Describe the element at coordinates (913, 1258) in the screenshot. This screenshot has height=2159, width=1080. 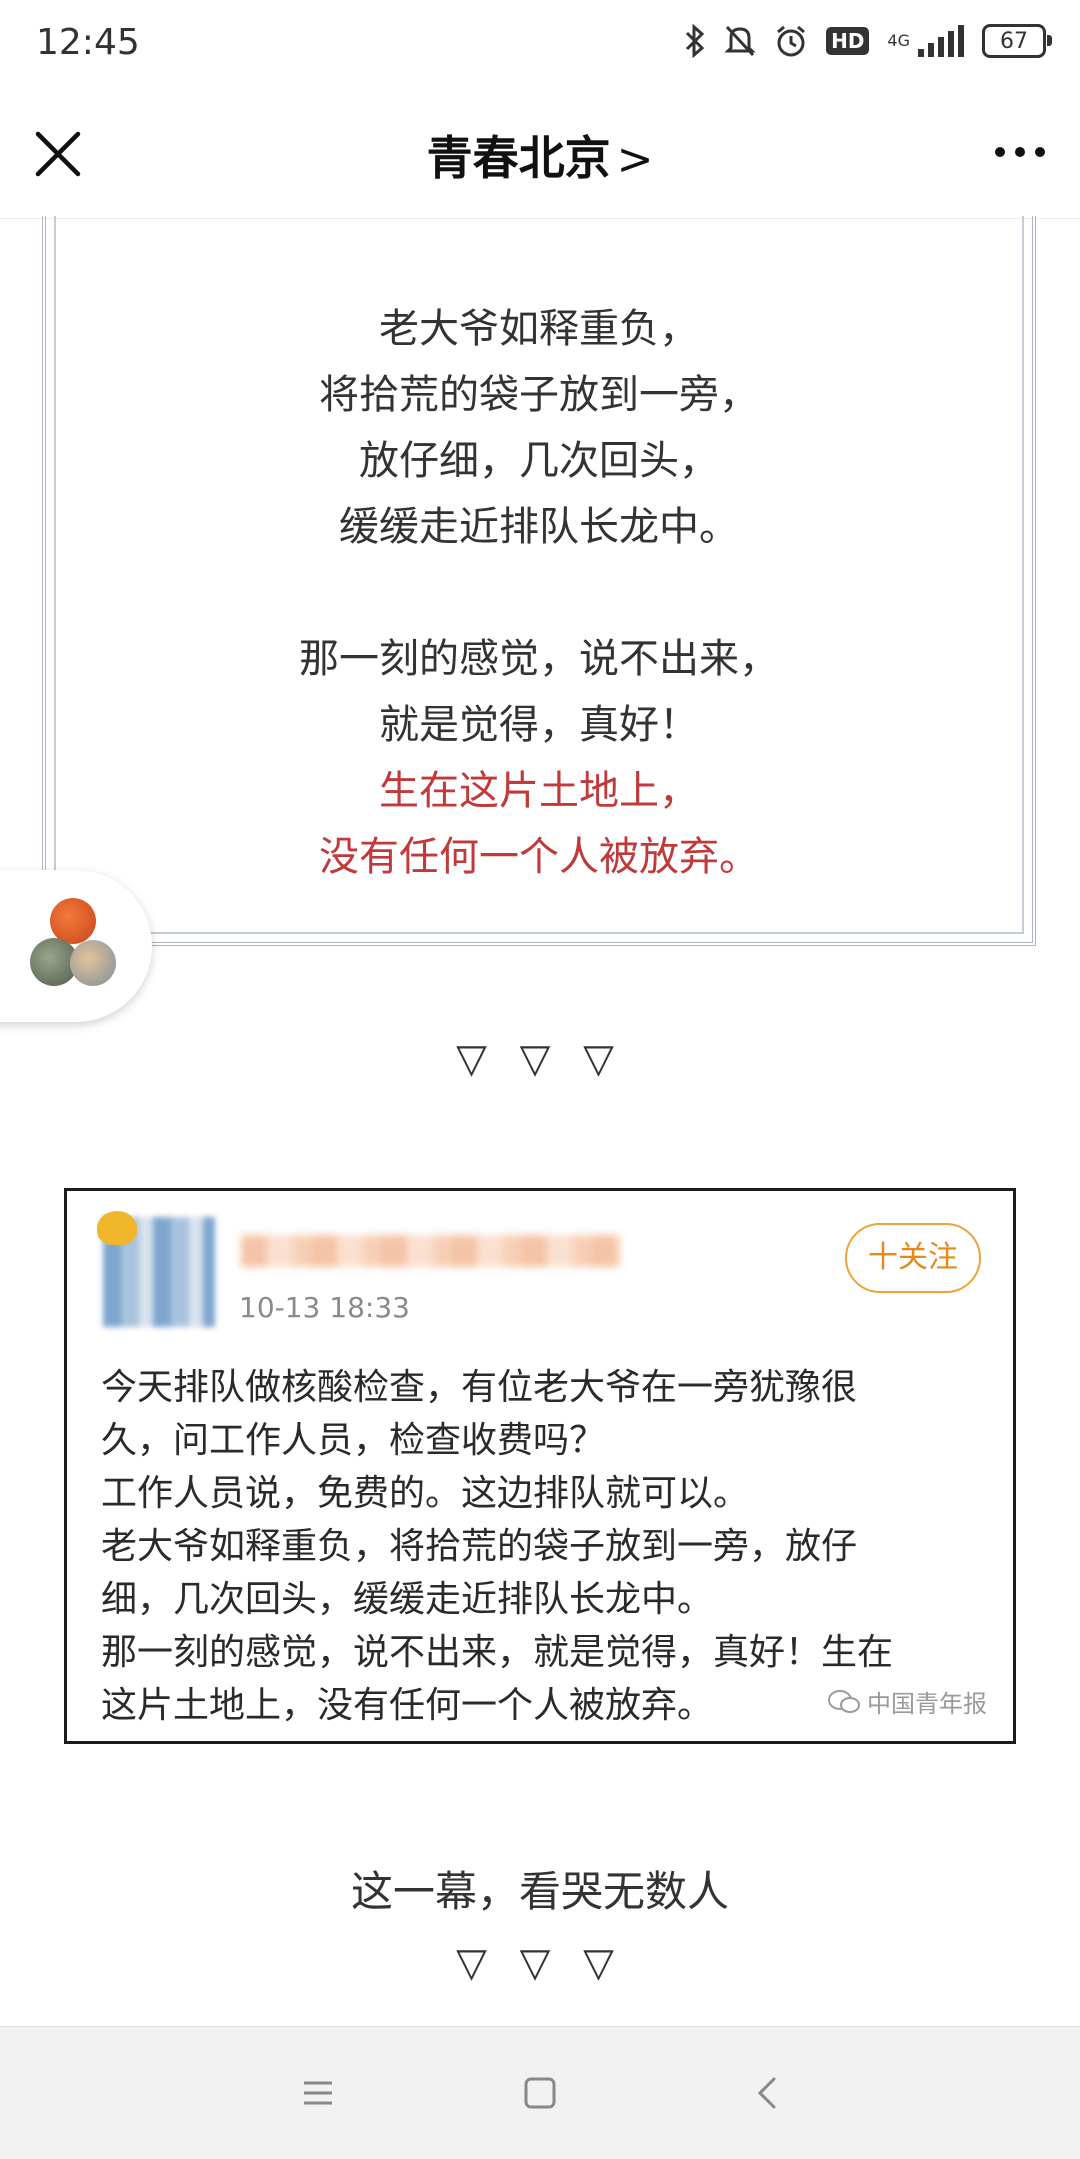
I see `follow-button: 十关注` at that location.